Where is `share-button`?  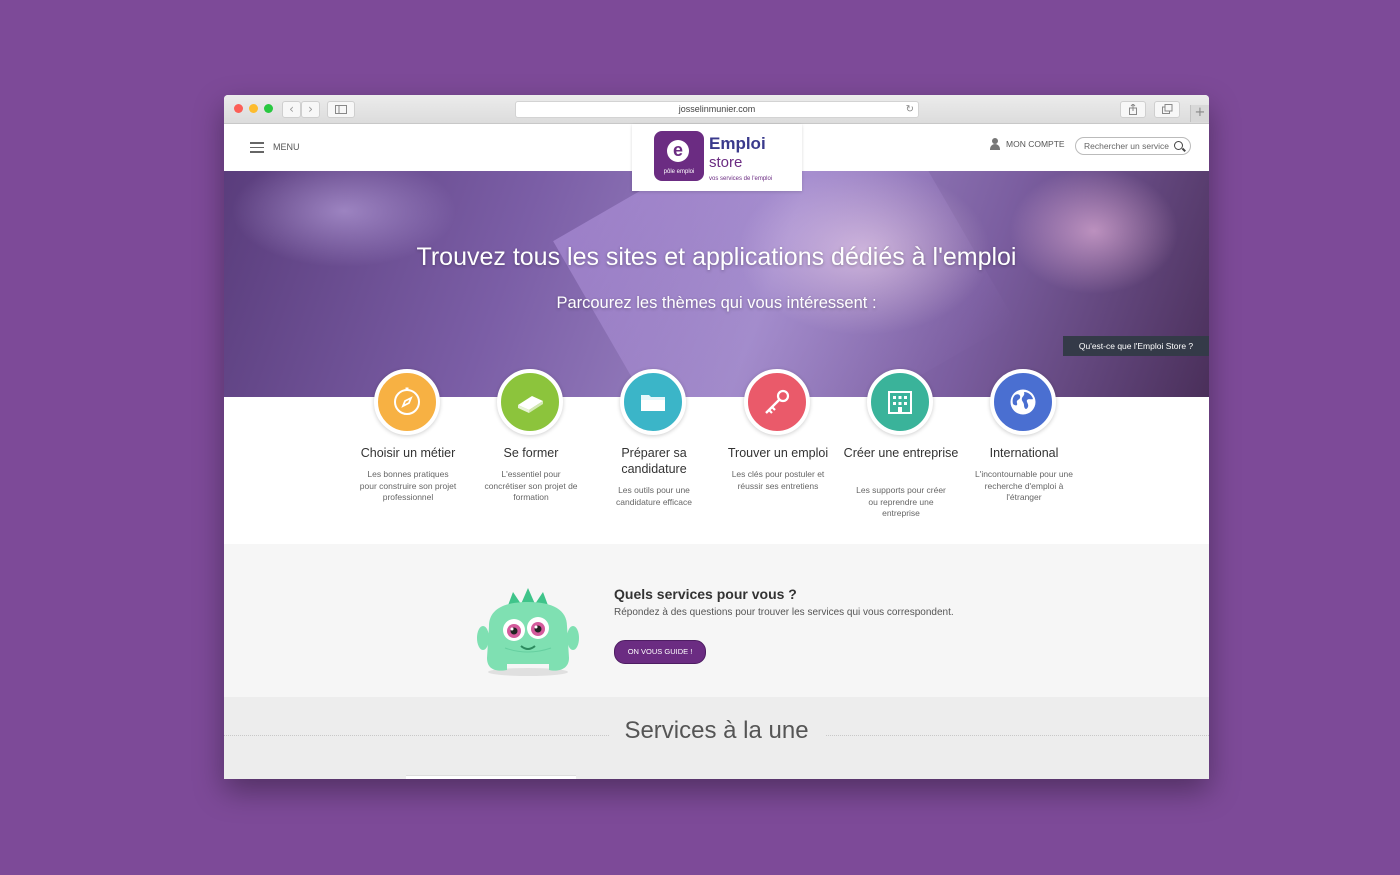
share-button is located at coordinates (1133, 109).